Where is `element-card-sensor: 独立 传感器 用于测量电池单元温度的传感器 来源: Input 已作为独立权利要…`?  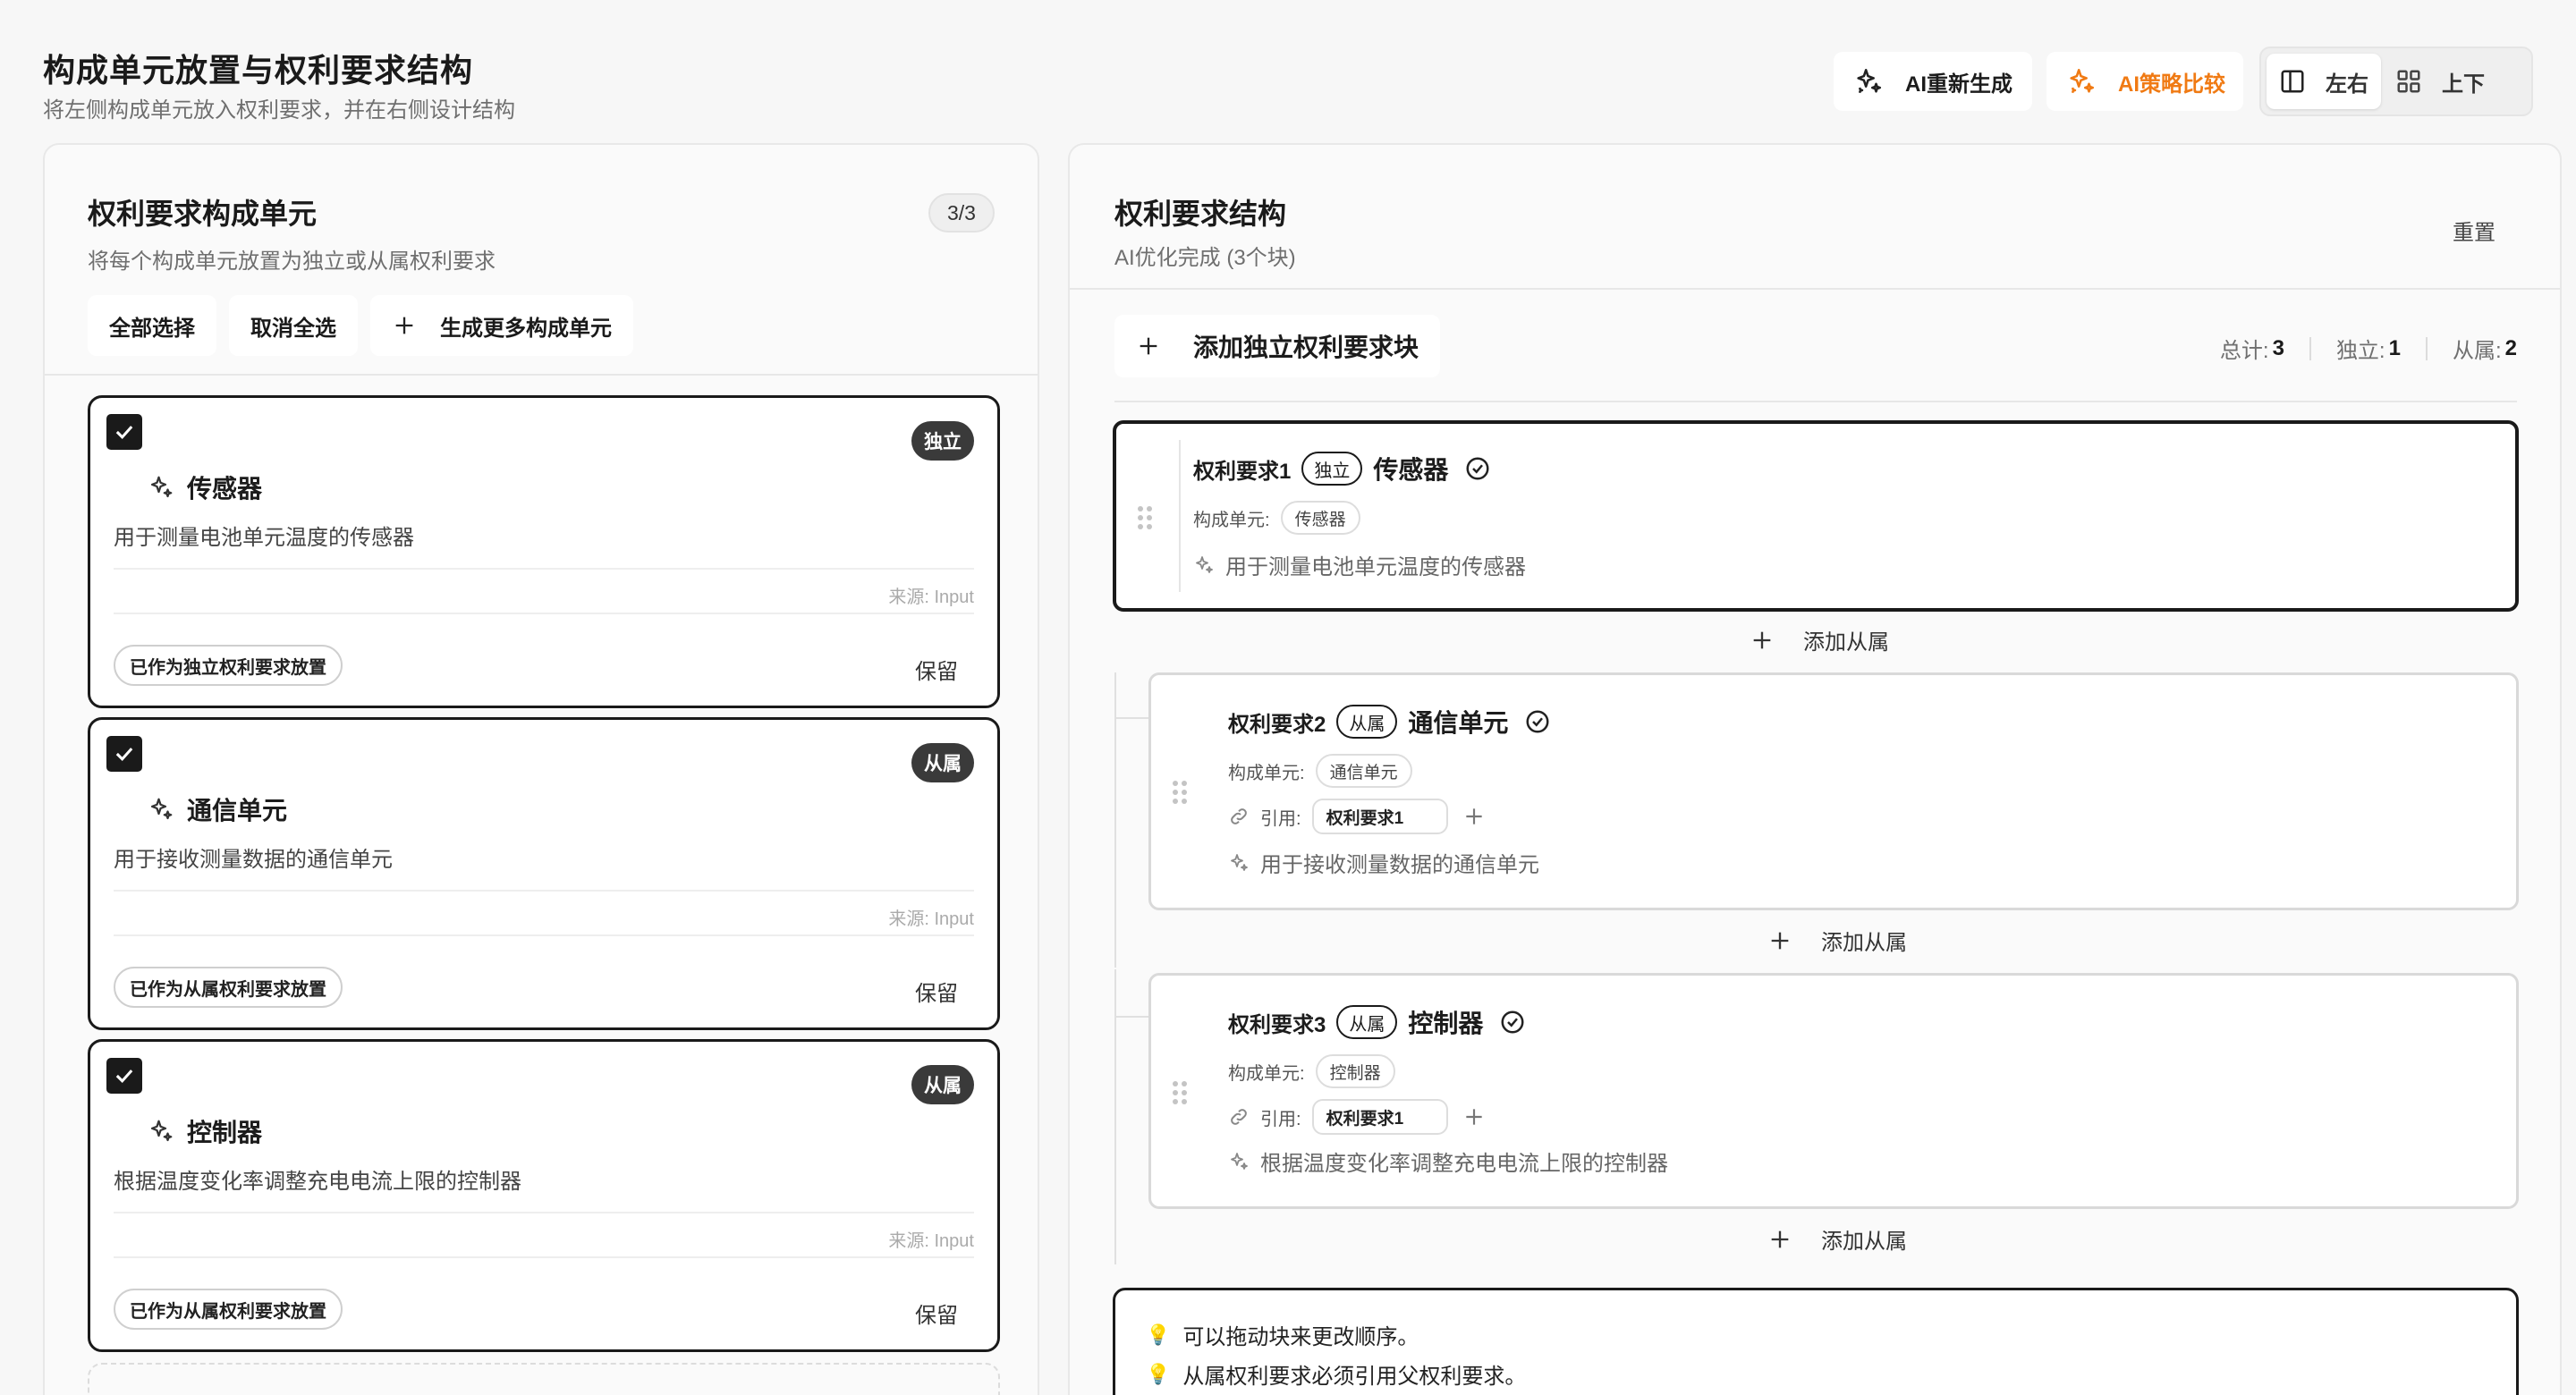
element-card-sensor: 独立 传感器 用于测量电池单元温度的传感器 来源: Input 已作为独立权利要… is located at coordinates (544, 551).